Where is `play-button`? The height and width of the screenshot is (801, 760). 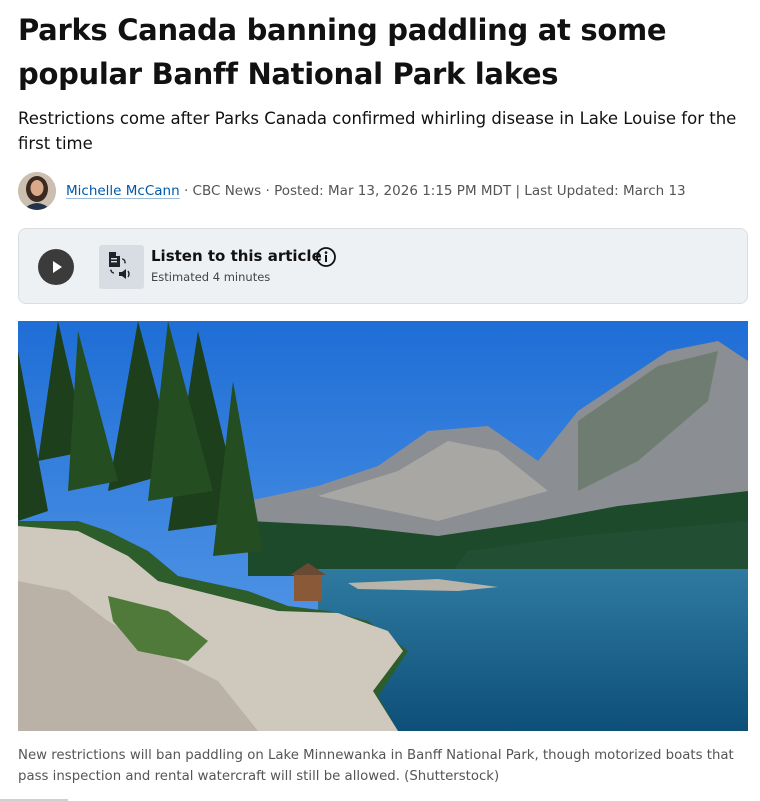 play-button is located at coordinates (56, 267).